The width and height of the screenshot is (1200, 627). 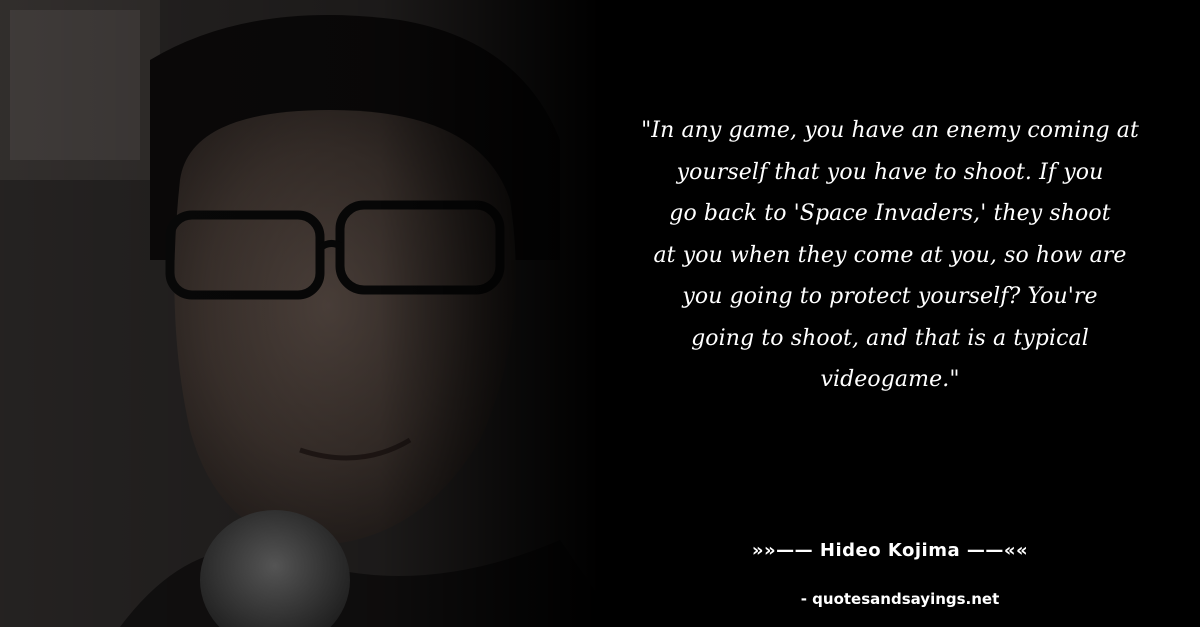 What do you see at coordinates (900, 599) in the screenshot?
I see `source-watermark: - quotesandsayings.net` at bounding box center [900, 599].